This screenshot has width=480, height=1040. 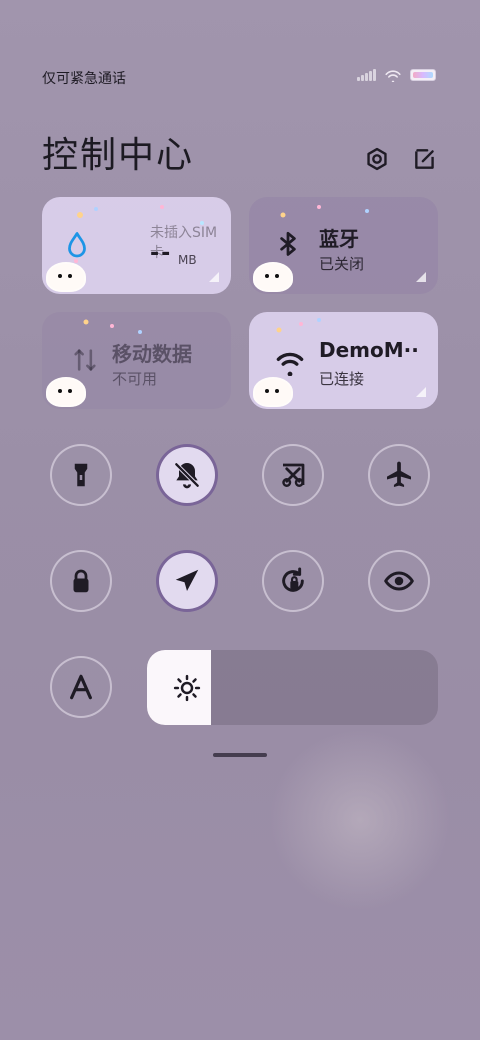 I want to click on edit-button, so click(x=425, y=159).